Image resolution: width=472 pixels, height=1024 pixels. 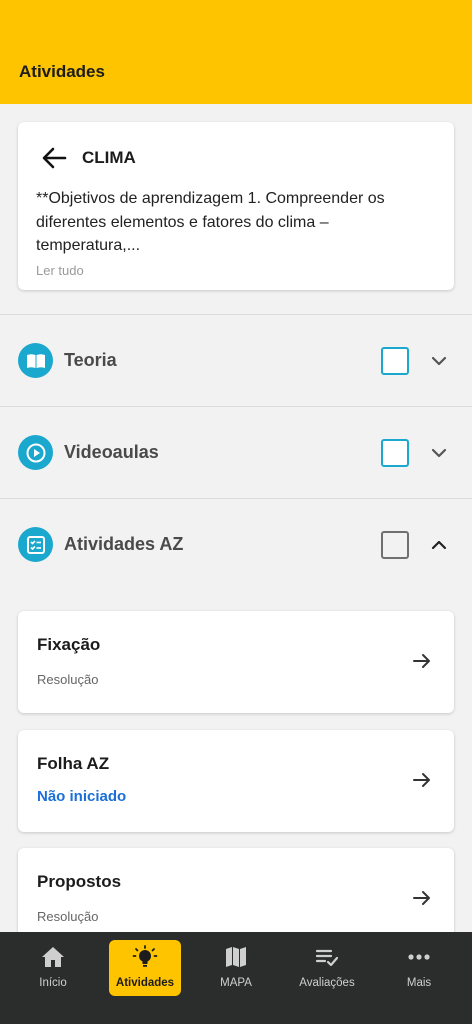 What do you see at coordinates (236, 781) in the screenshot?
I see `activity-card-folha-az: Folha AZ Não iniciado` at bounding box center [236, 781].